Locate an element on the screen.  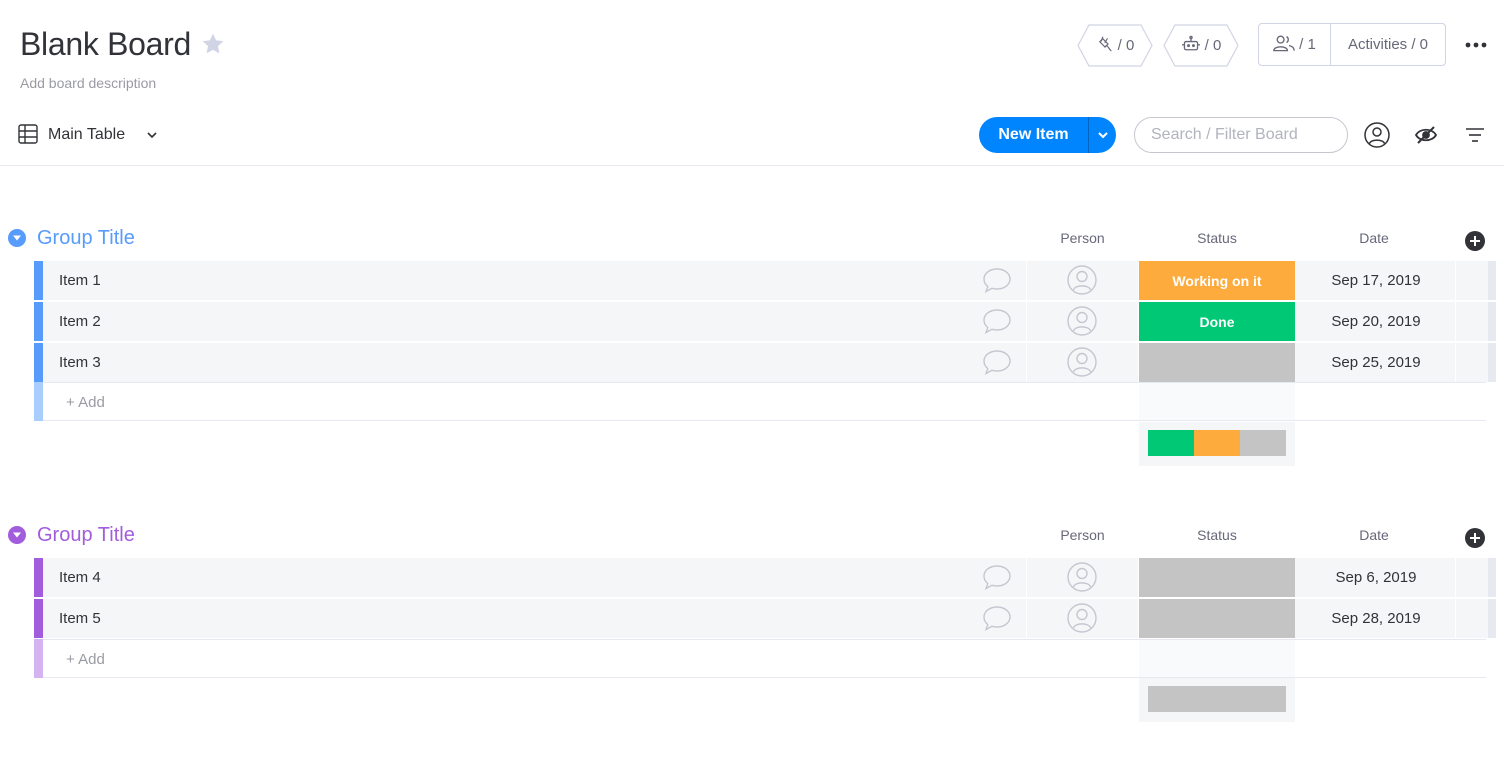
eye-slash-icon is located at coordinates (1426, 137).